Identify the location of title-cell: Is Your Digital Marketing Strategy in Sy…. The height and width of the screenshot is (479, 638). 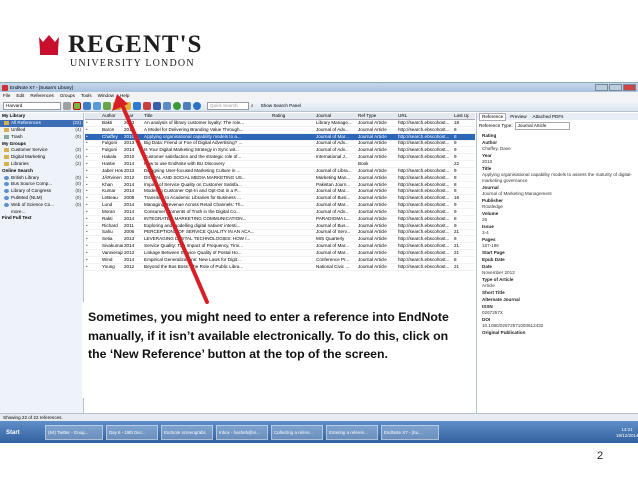
(191, 150).